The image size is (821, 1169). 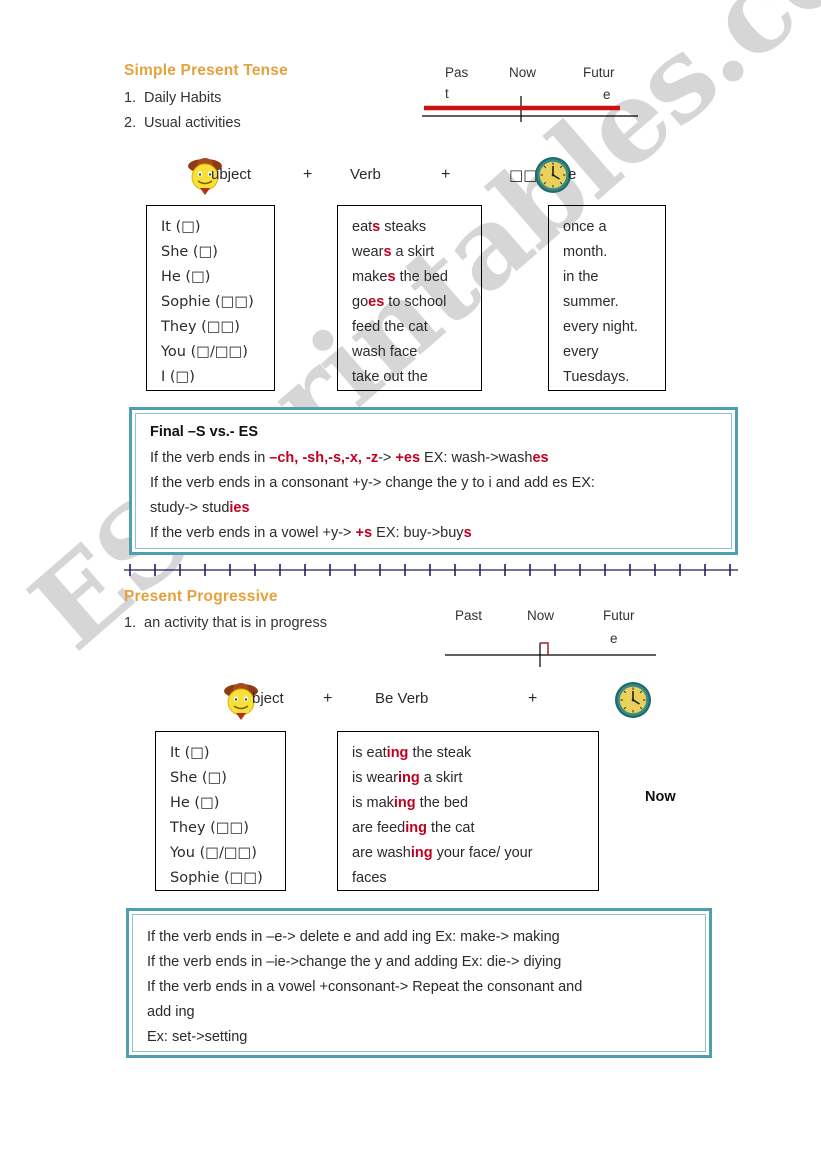 What do you see at coordinates (440, 753) in the screenshot?
I see `verb-object: the steak` at bounding box center [440, 753].